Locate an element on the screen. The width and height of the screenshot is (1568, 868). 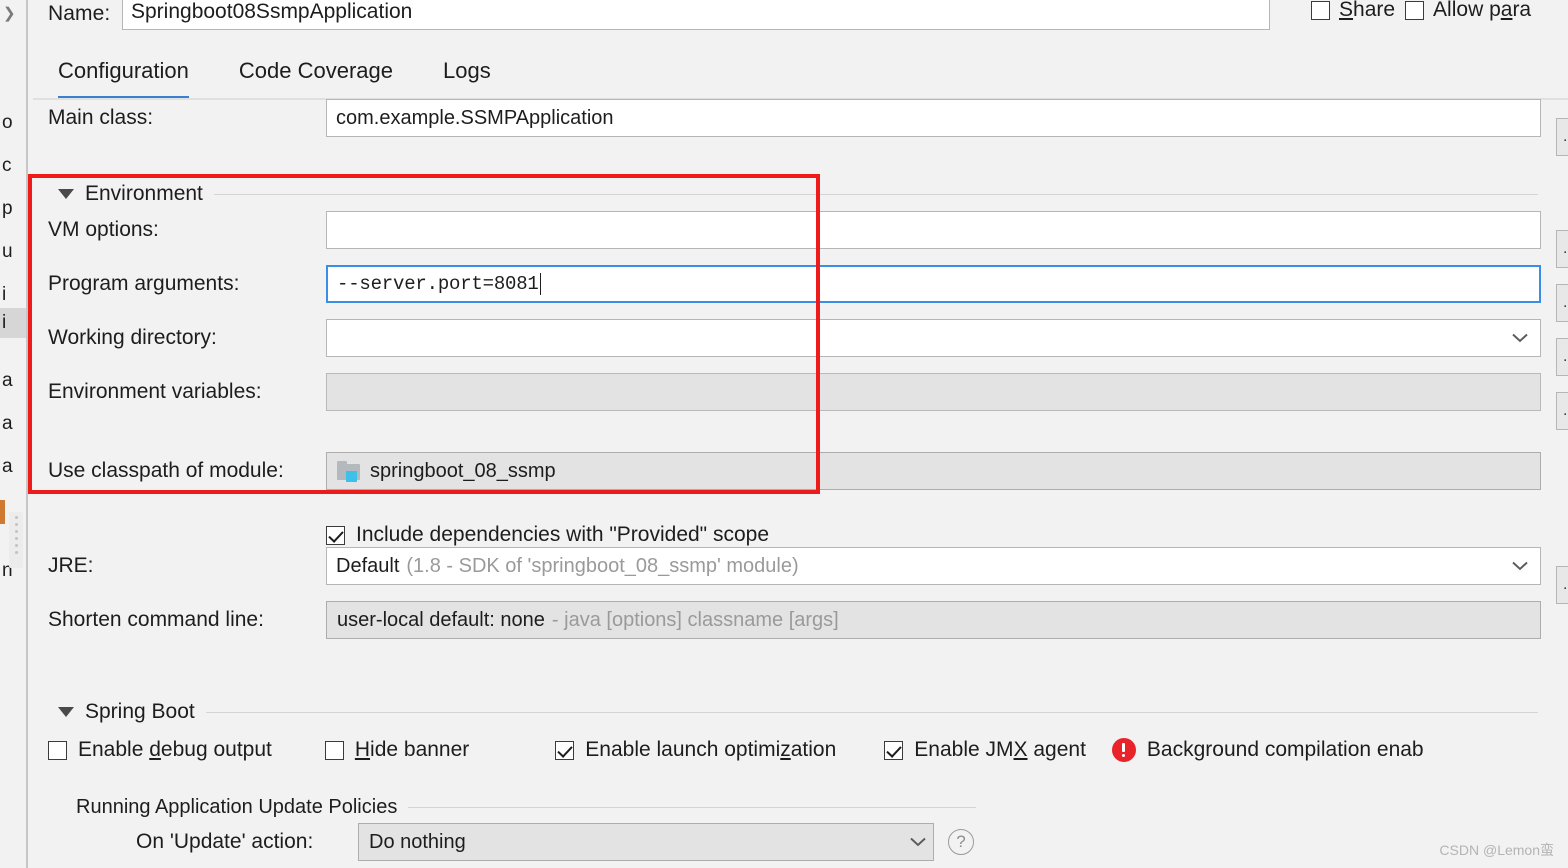
tree-item-fragment-selected: i is located at coordinates (13, 323).